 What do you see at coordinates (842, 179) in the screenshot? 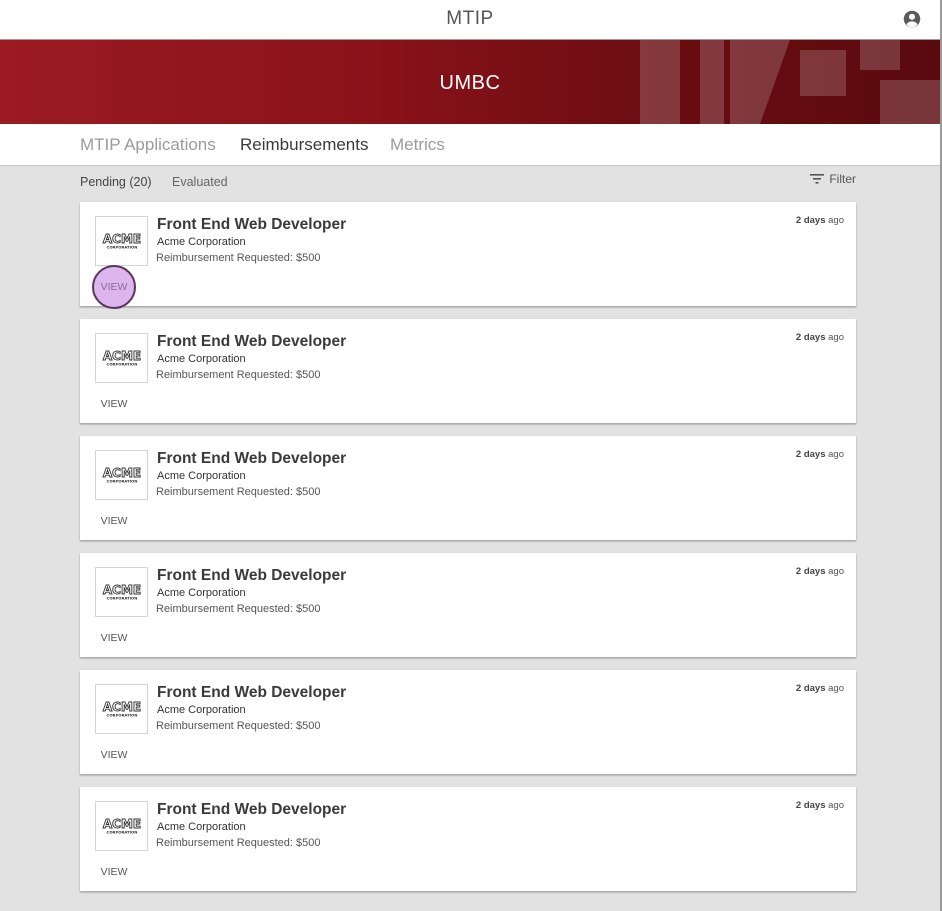
I see `filter-label: Filter` at bounding box center [842, 179].